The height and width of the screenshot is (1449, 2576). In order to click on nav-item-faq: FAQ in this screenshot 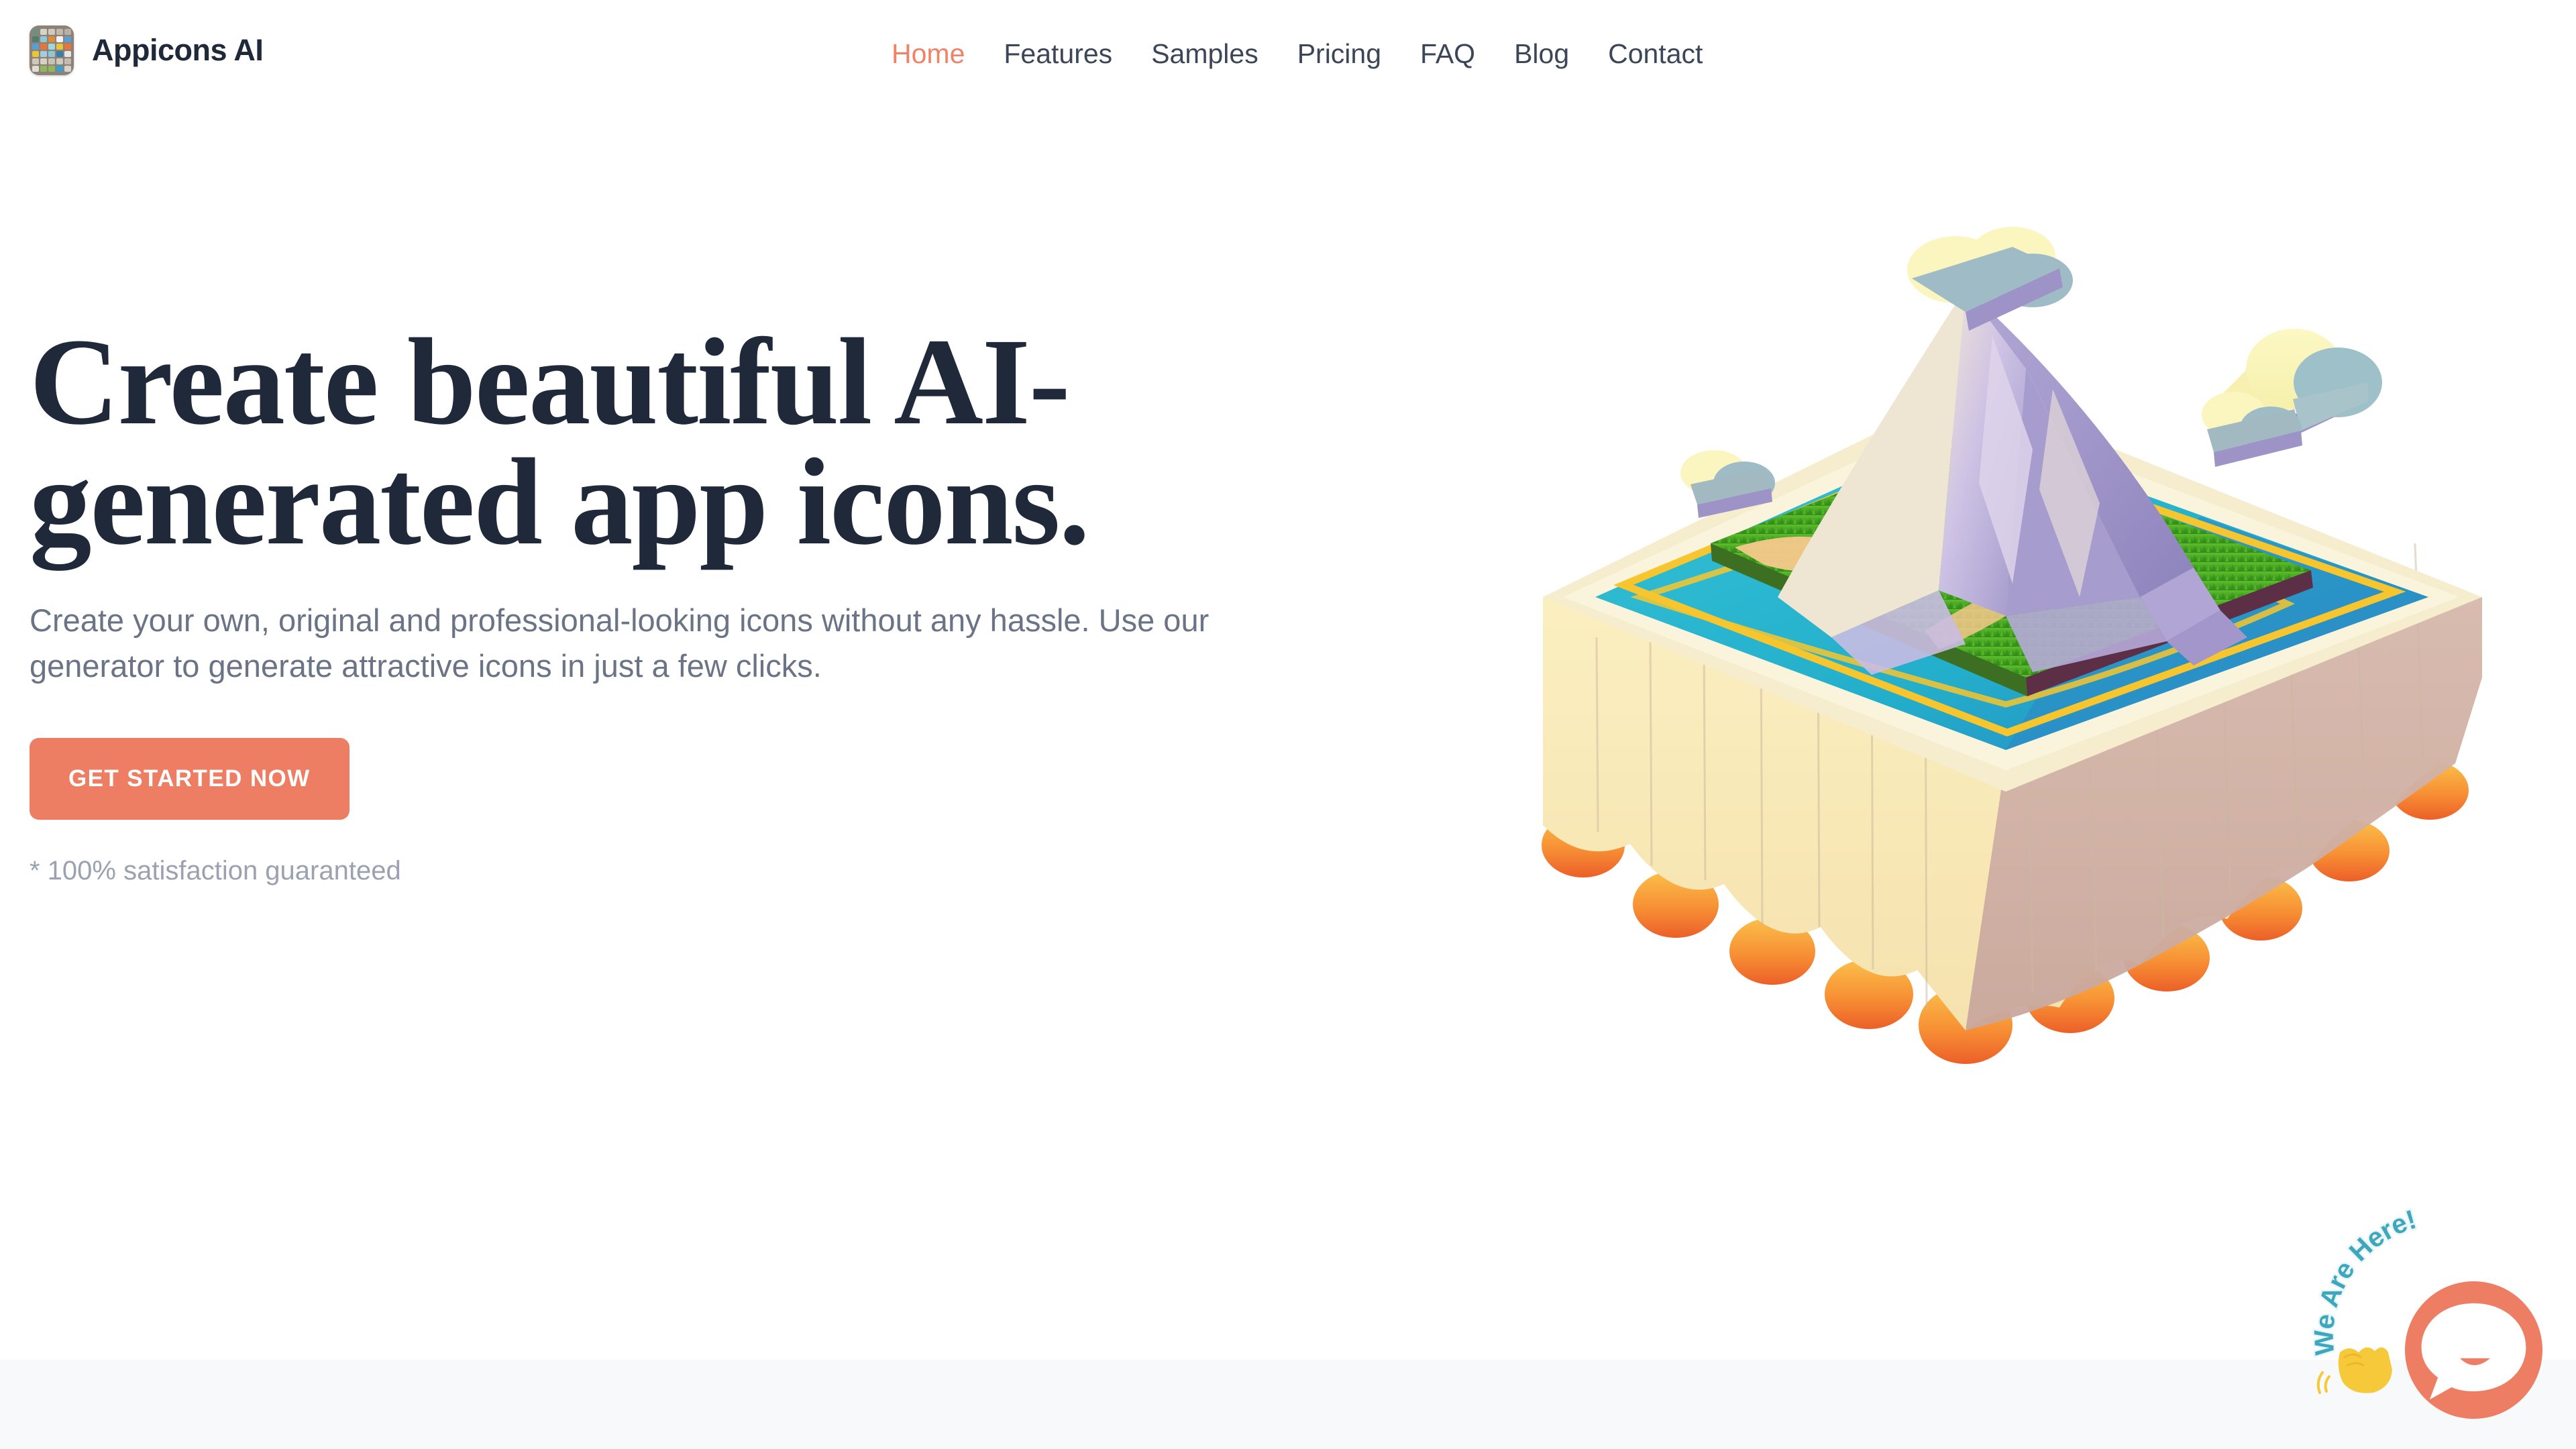, I will do `click(1448, 53)`.